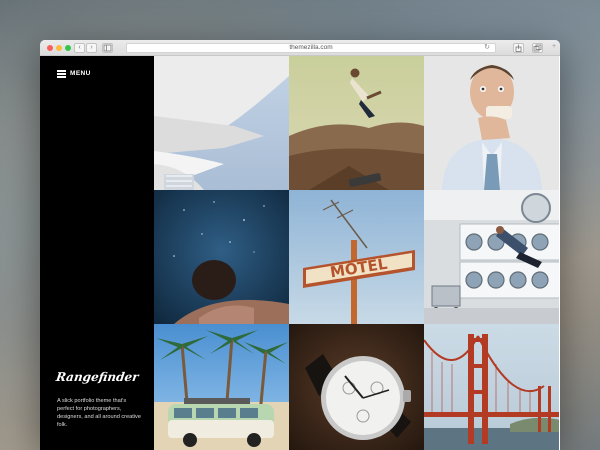 This screenshot has width=600, height=450. Describe the element at coordinates (356, 387) in the screenshot. I see `portfolio-item-watch` at that location.